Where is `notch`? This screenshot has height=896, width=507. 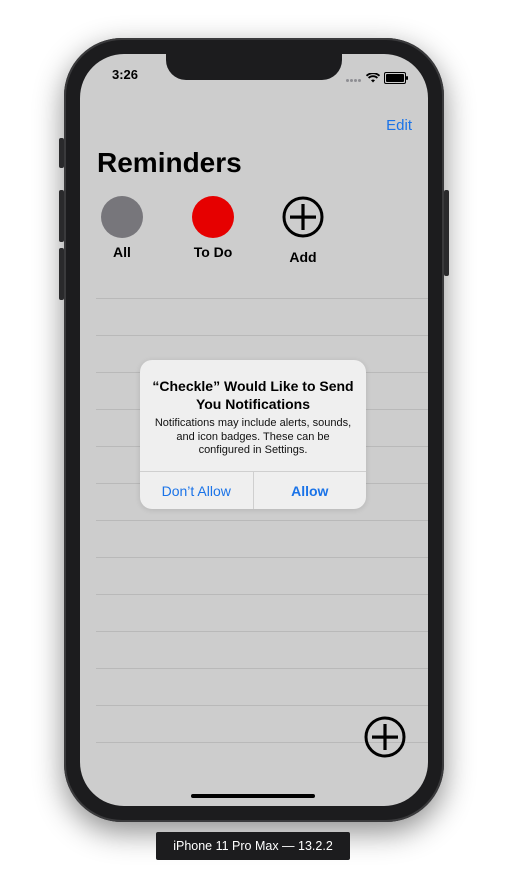
notch is located at coordinates (254, 67).